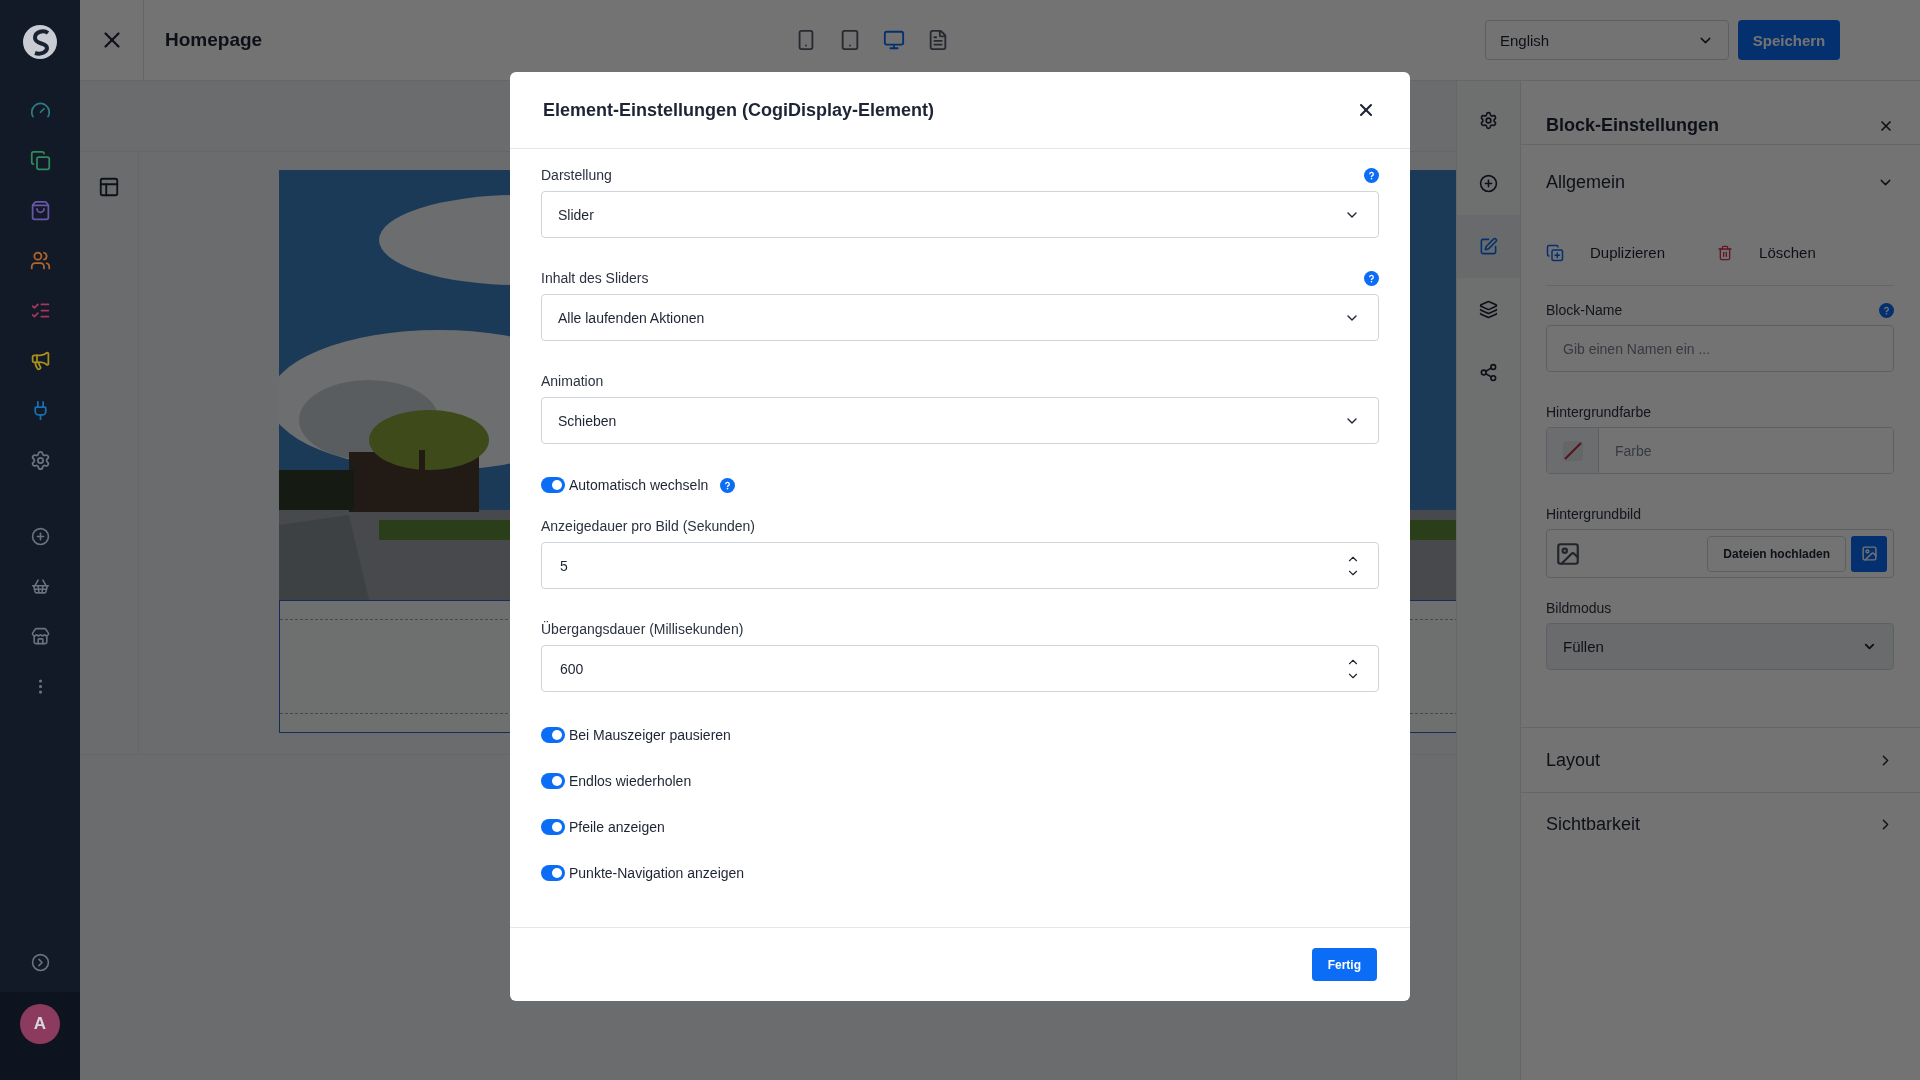 Image resolution: width=1920 pixels, height=1080 pixels. Describe the element at coordinates (1599, 412) in the screenshot. I see `field-label: Hintergrundfarbe` at that location.